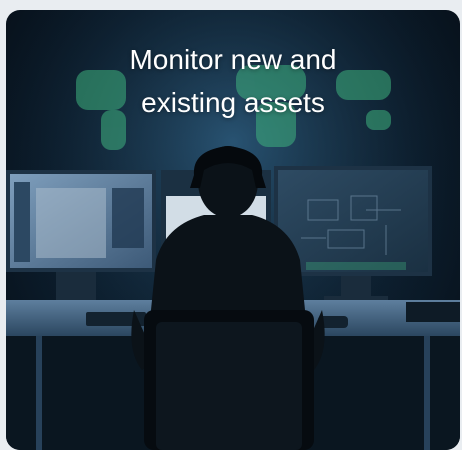  I want to click on card-title-line-1: Monitor new and, so click(233, 59).